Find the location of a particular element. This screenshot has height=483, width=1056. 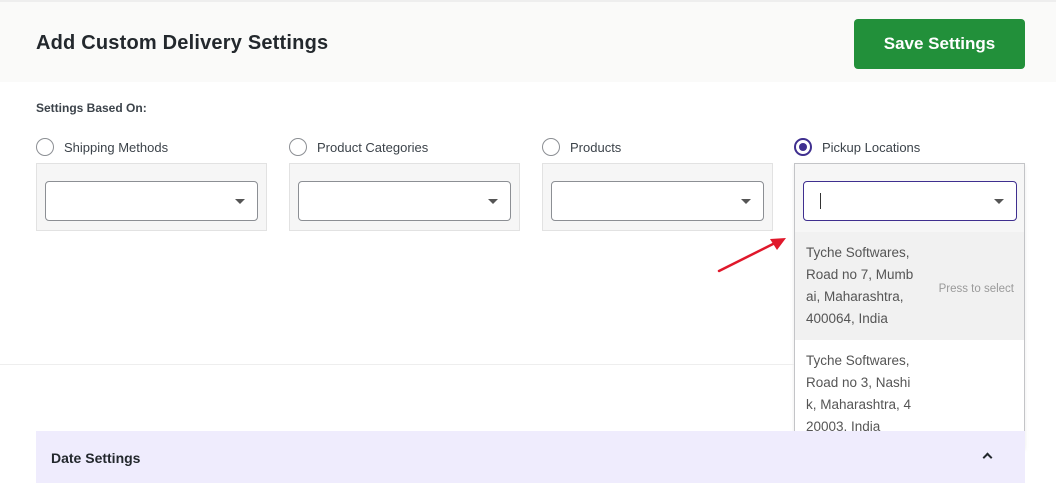

chevron-up-icon is located at coordinates (987, 457).